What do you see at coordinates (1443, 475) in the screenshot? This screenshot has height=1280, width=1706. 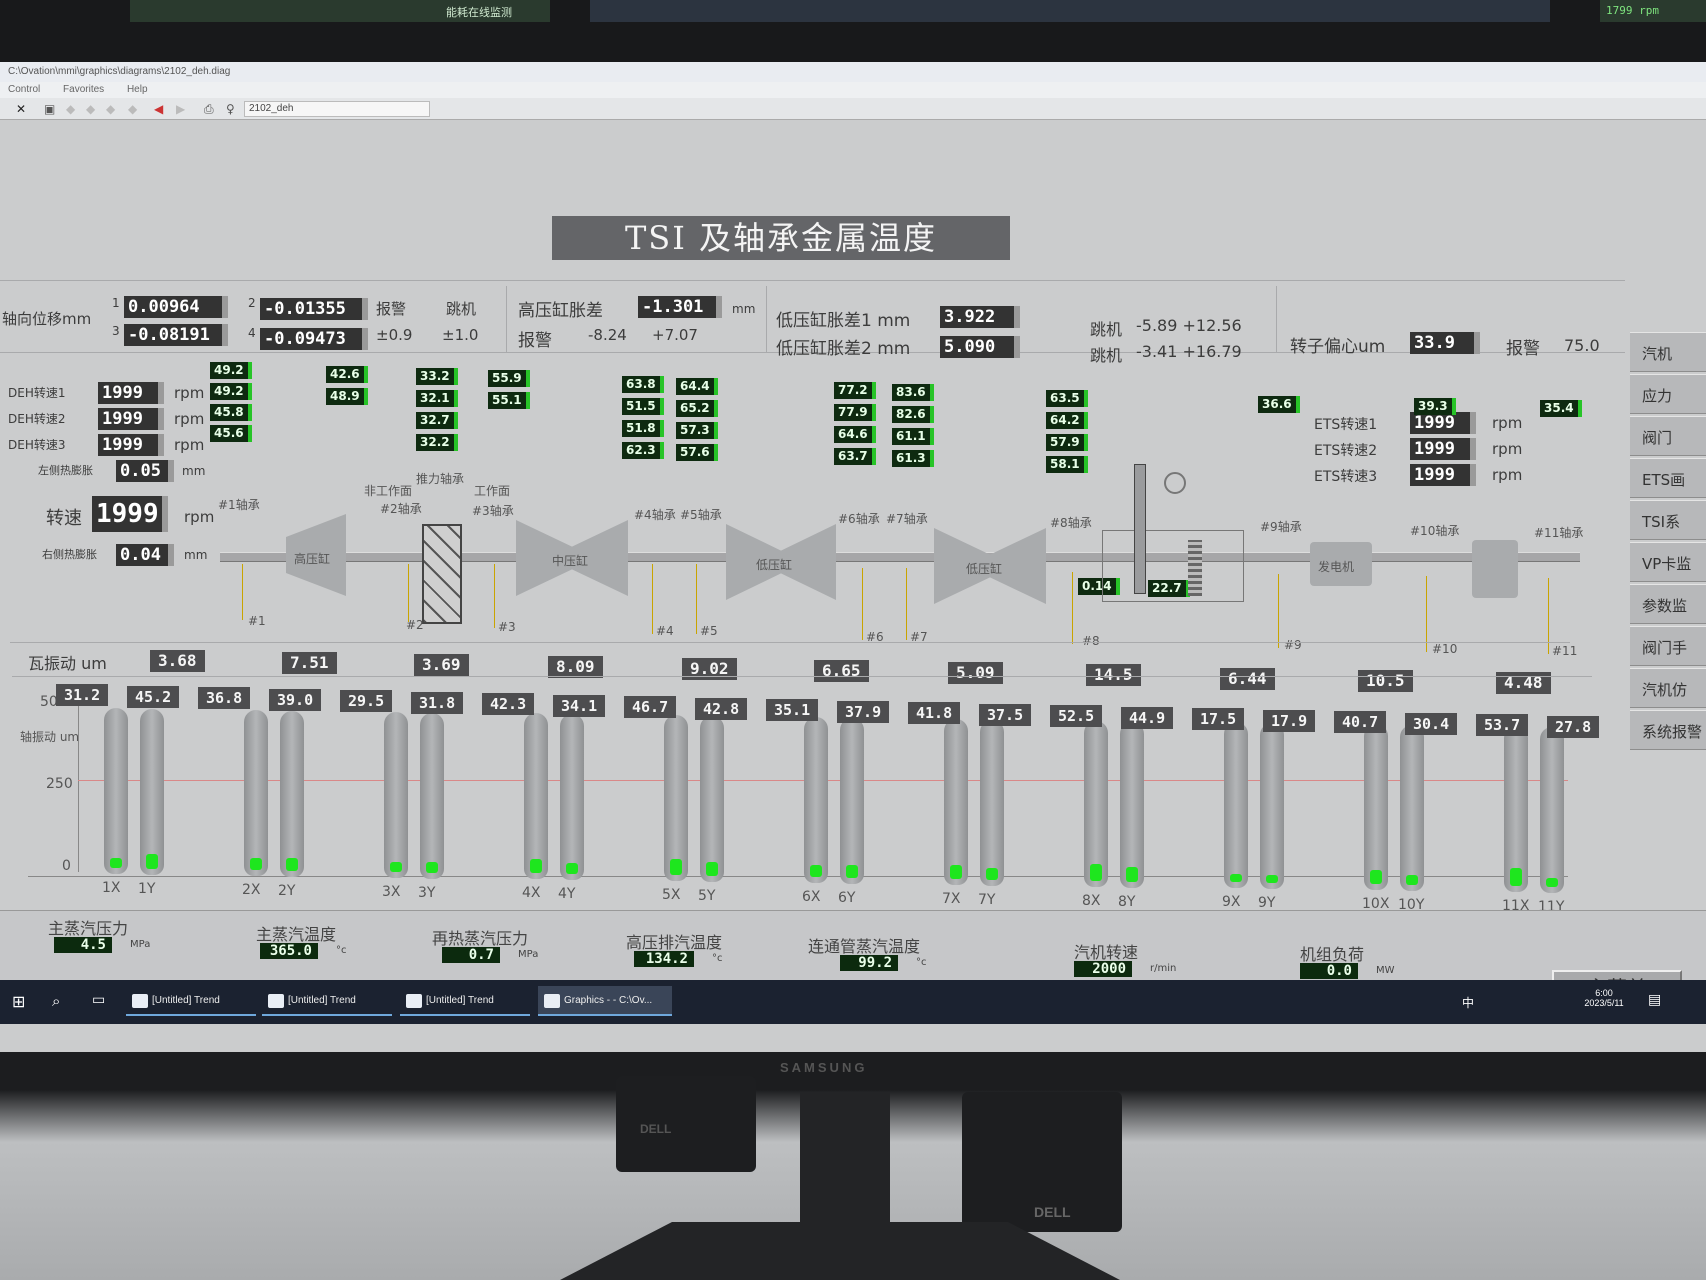 I see `ets-speed-3-value: 1999` at bounding box center [1443, 475].